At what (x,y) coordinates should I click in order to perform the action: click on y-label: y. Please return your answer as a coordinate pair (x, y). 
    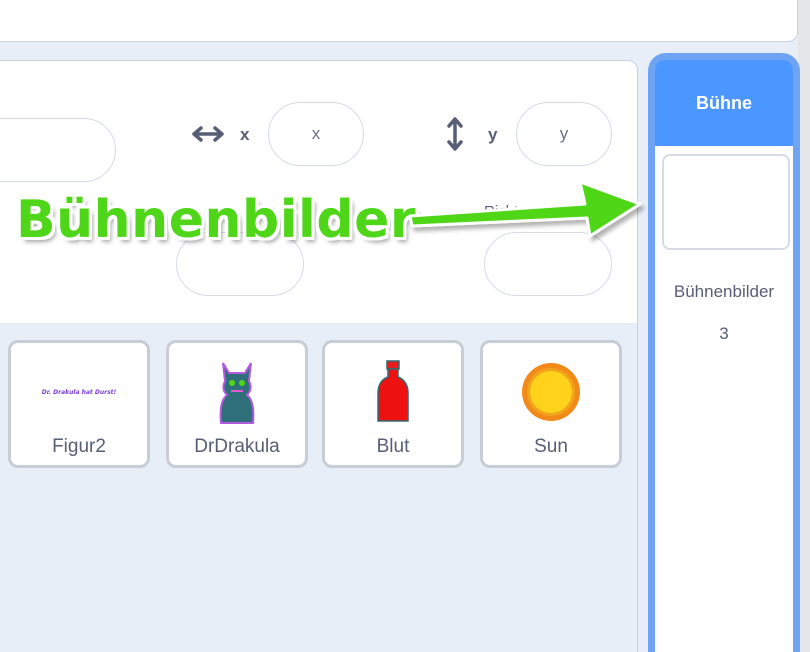
    Looking at the image, I should click on (493, 134).